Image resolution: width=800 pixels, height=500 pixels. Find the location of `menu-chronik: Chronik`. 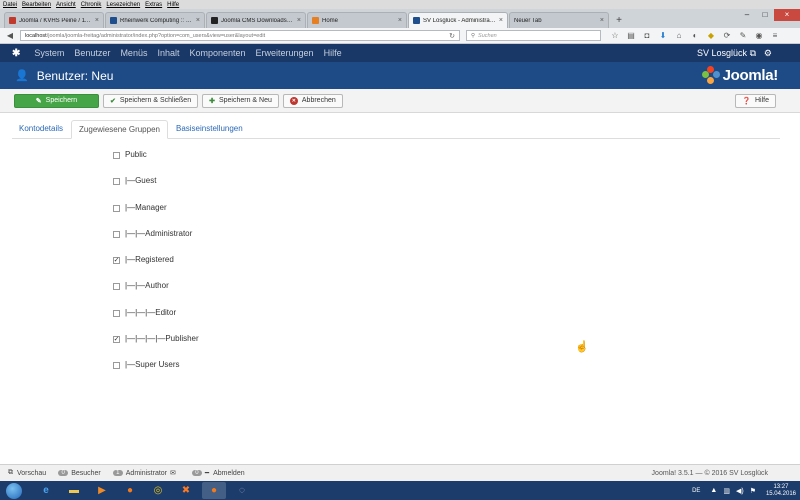

menu-chronik: Chronik is located at coordinates (91, 5).